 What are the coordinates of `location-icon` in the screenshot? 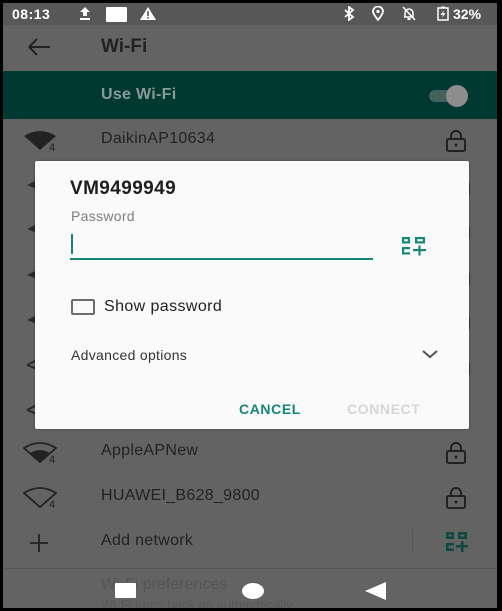 It's located at (378, 13).